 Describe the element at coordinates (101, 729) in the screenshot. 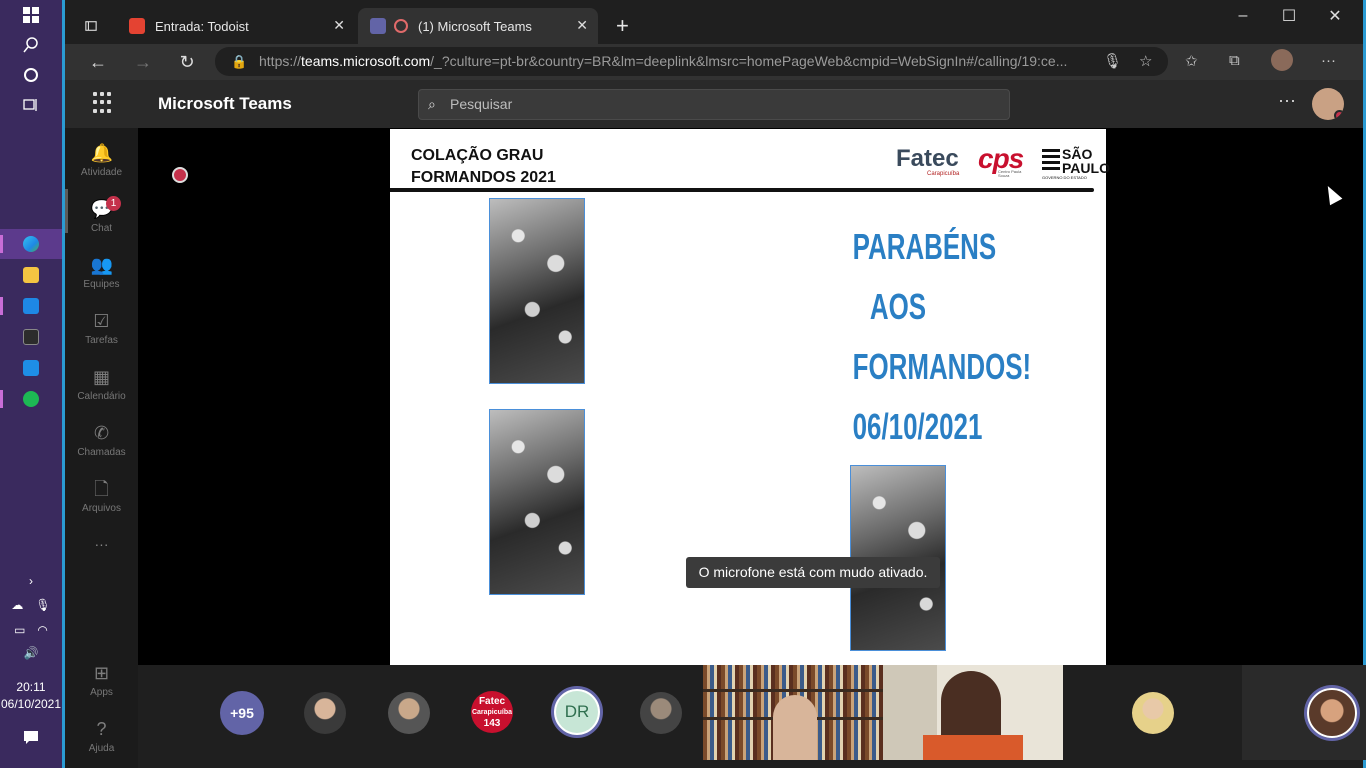

I see `help-icon: ?` at that location.